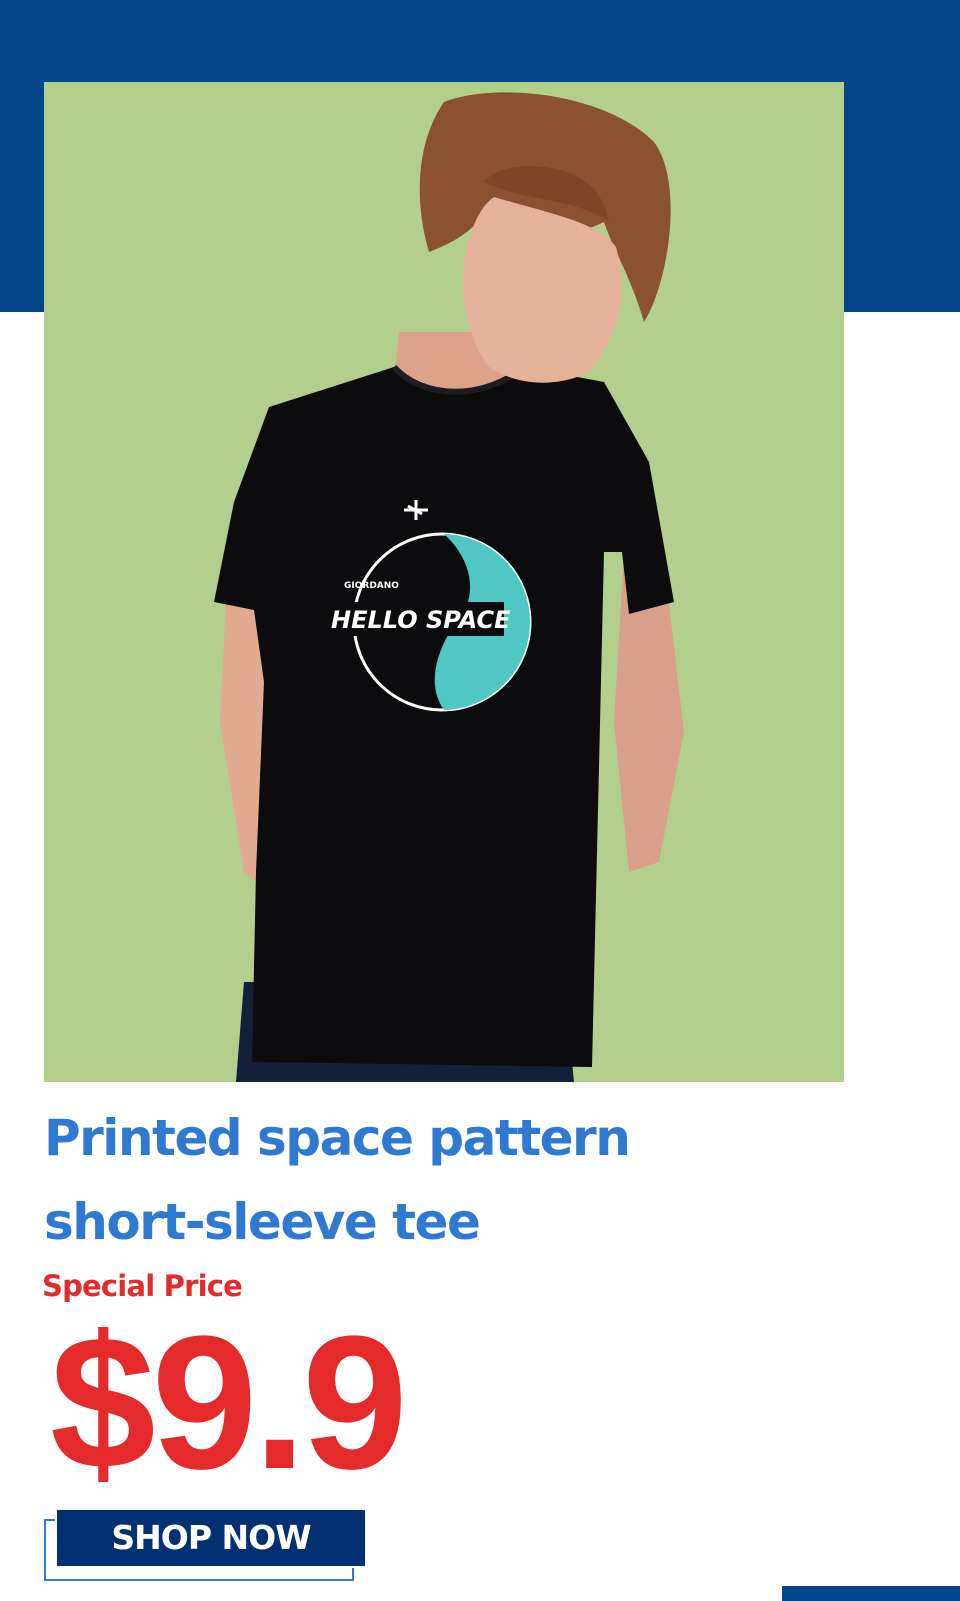  What do you see at coordinates (229, 1403) in the screenshot?
I see `price-value: $9.9` at bounding box center [229, 1403].